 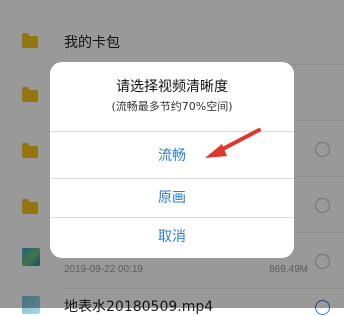 What do you see at coordinates (233, 143) in the screenshot?
I see `pointer-arrow-icon` at bounding box center [233, 143].